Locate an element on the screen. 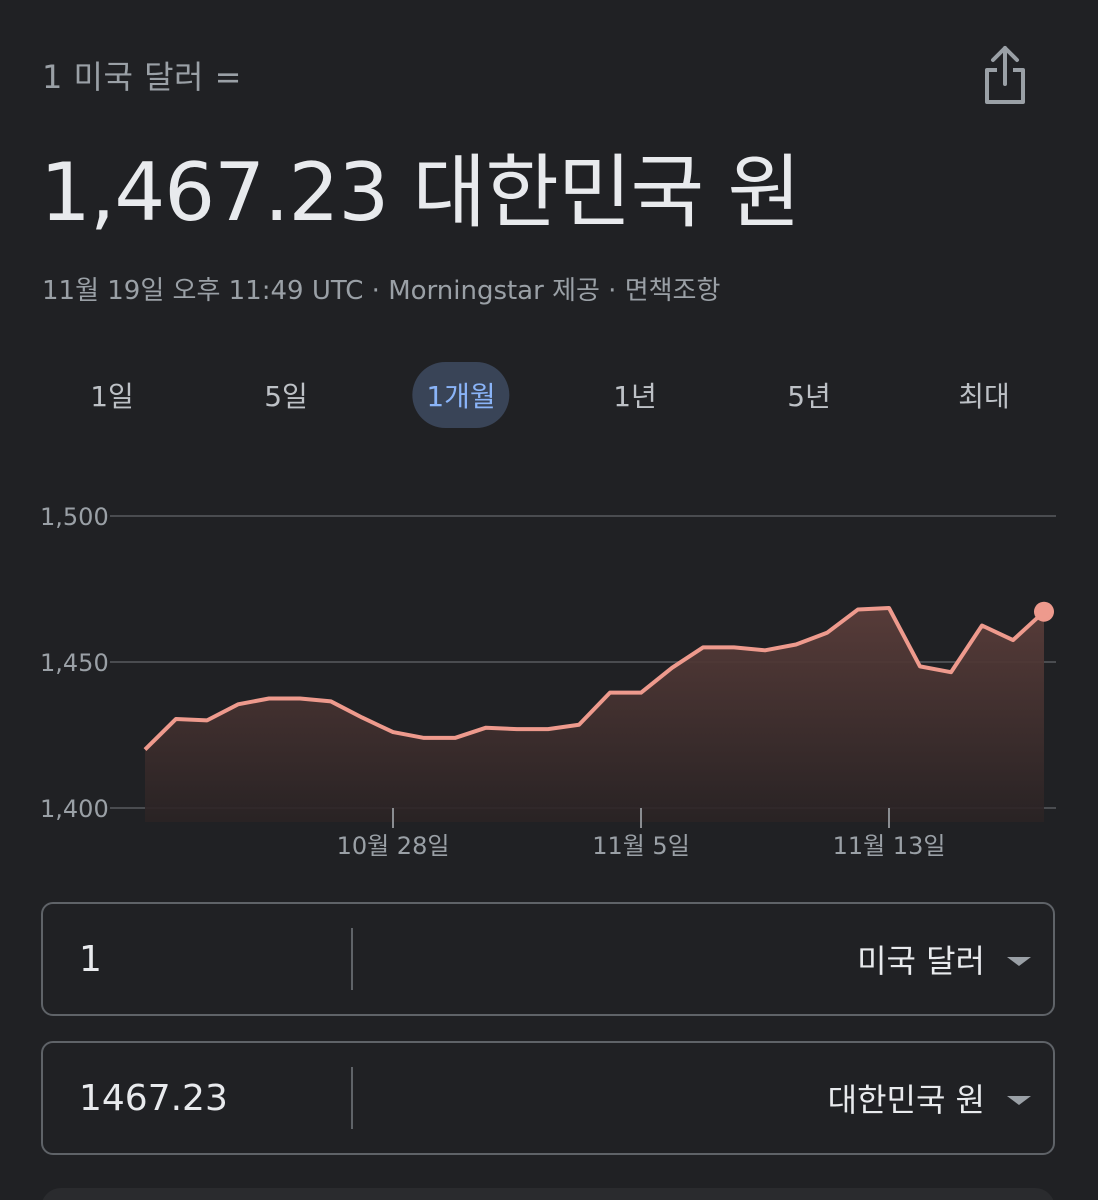 Image resolution: width=1098 pixels, height=1200 pixels. y-tick-label: 1,450 is located at coordinates (74, 663).